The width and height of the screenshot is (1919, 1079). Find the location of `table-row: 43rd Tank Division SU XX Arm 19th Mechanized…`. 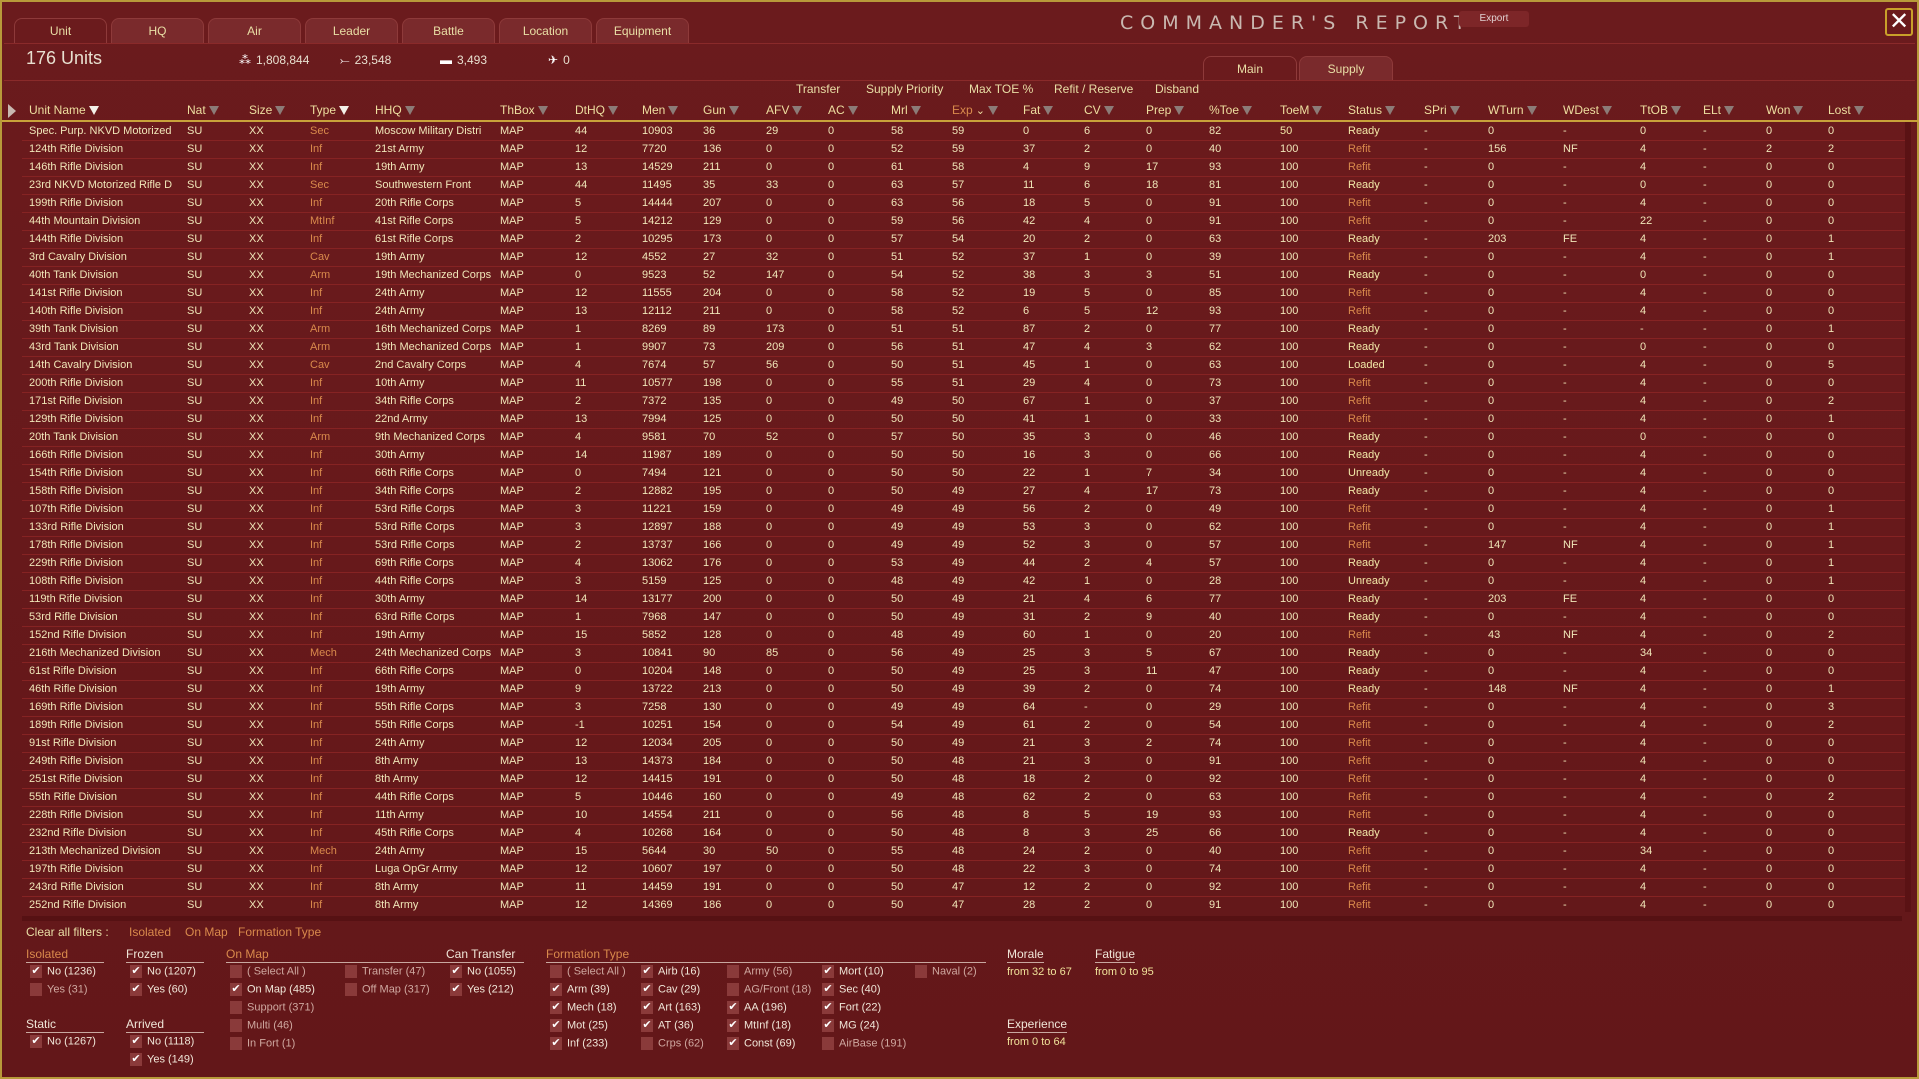

table-row: 43rd Tank Division SU XX Arm 19th Mechanized… is located at coordinates (964, 348).